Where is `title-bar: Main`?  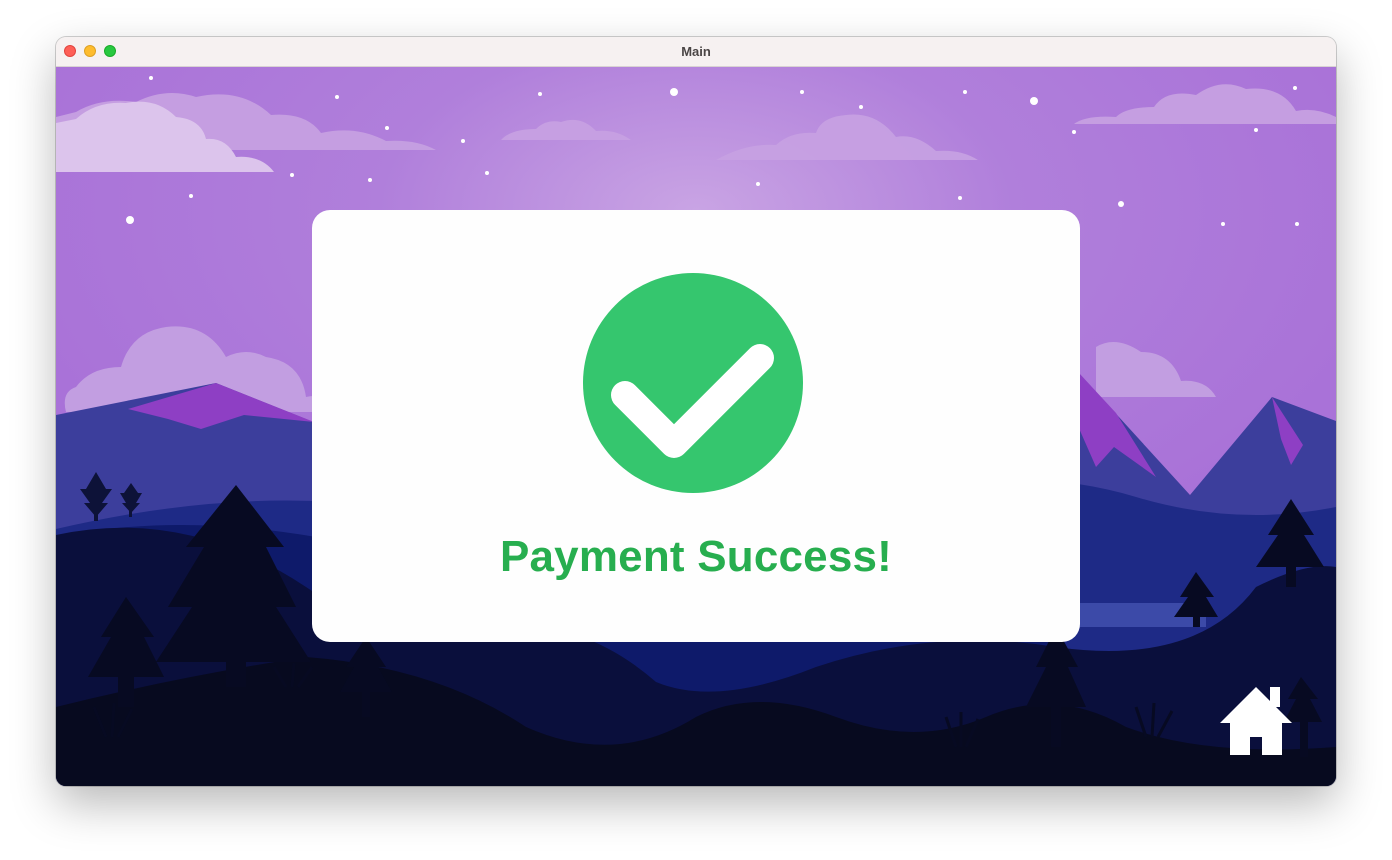 title-bar: Main is located at coordinates (696, 52).